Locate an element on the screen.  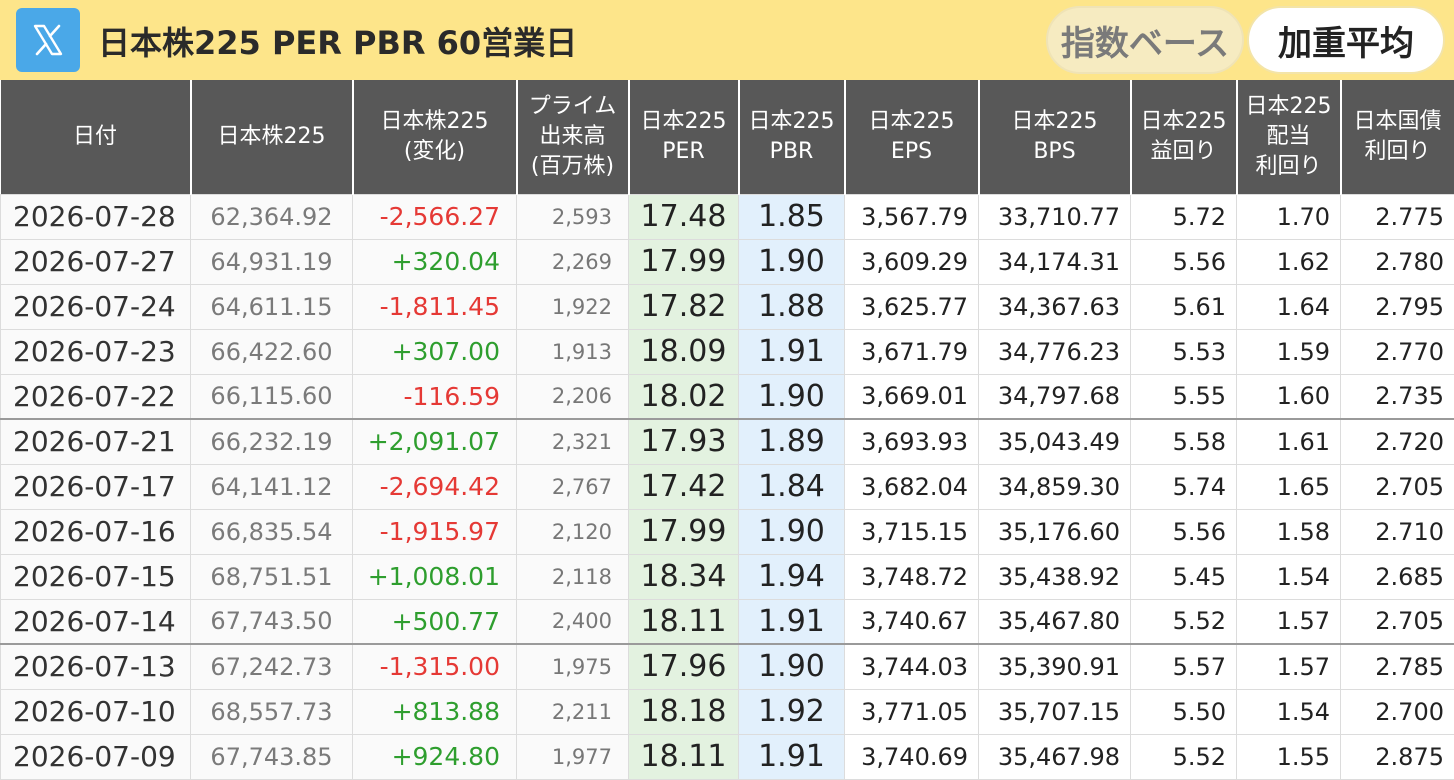
header-per: 日本225PER is located at coordinates (684, 137).